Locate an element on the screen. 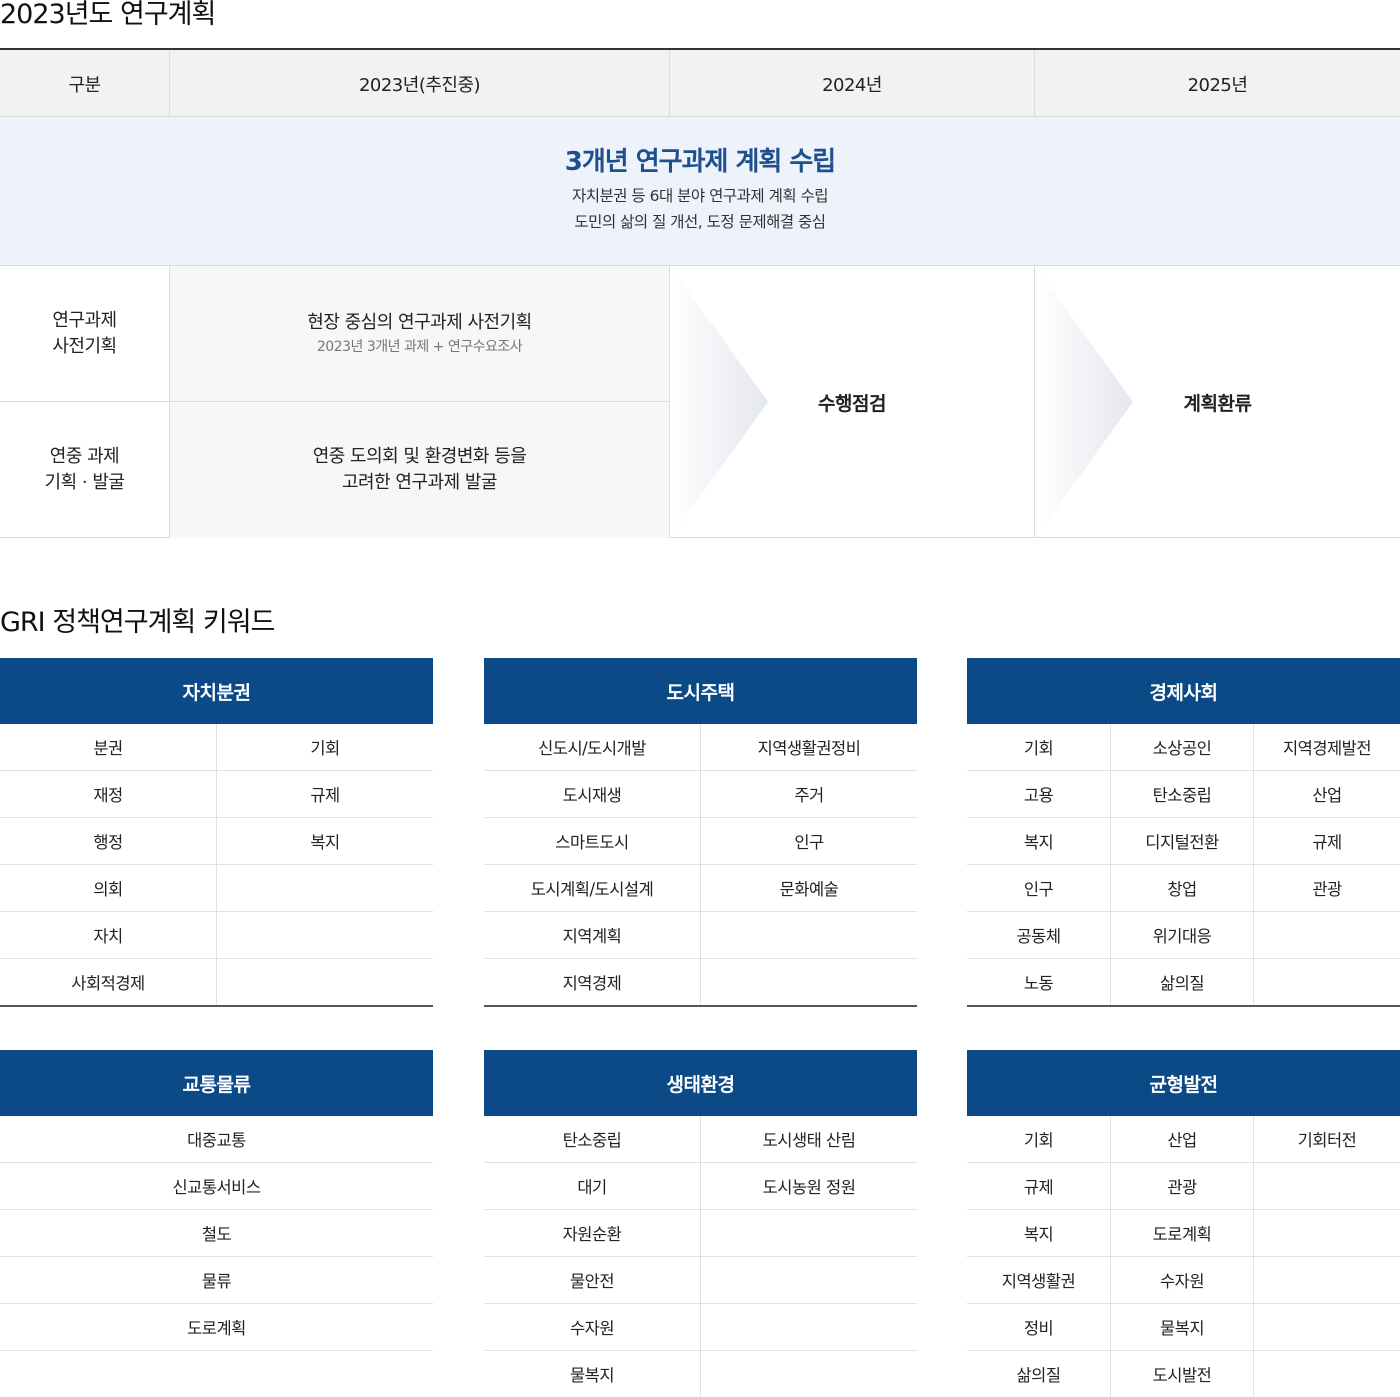  keyword-cell: 기회 is located at coordinates (1039, 747).